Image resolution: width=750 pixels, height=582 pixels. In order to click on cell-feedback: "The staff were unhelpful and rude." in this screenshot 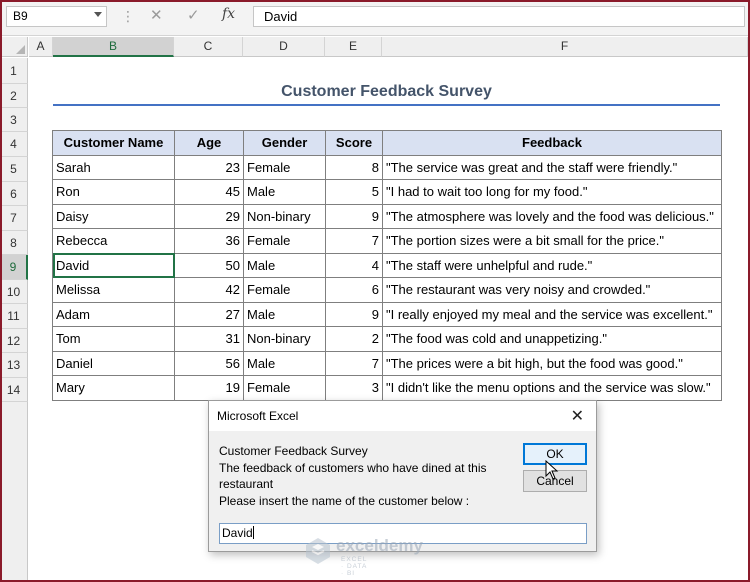, I will do `click(552, 265)`.